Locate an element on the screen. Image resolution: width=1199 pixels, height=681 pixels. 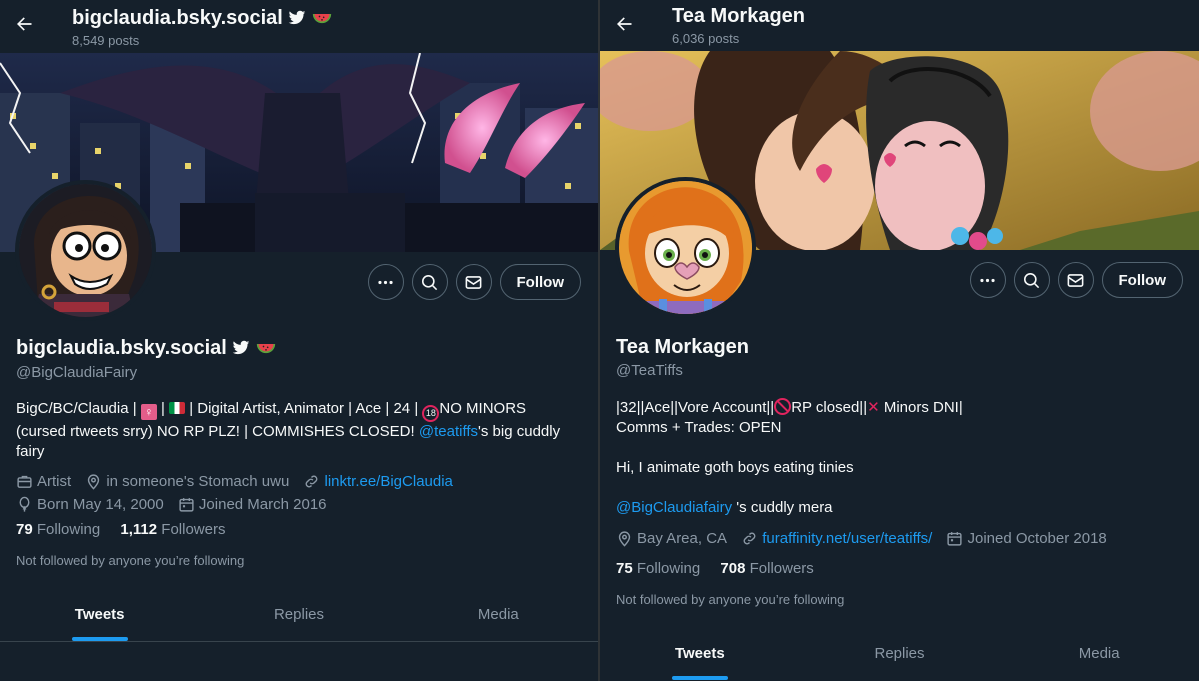
followers-link: 1,112 Followers is located at coordinates (172, 529).